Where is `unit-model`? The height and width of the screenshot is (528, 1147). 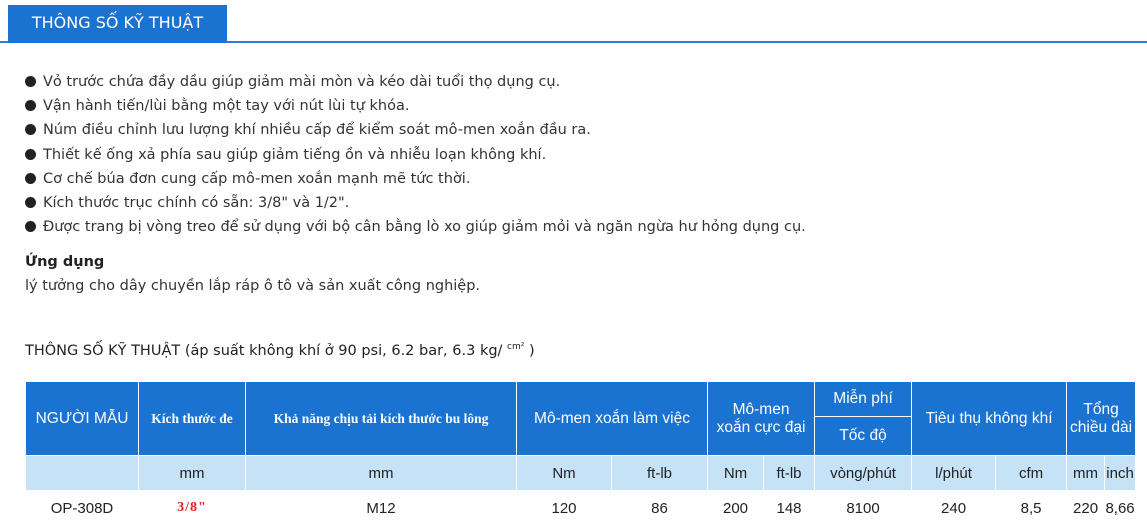
unit-model is located at coordinates (82, 473).